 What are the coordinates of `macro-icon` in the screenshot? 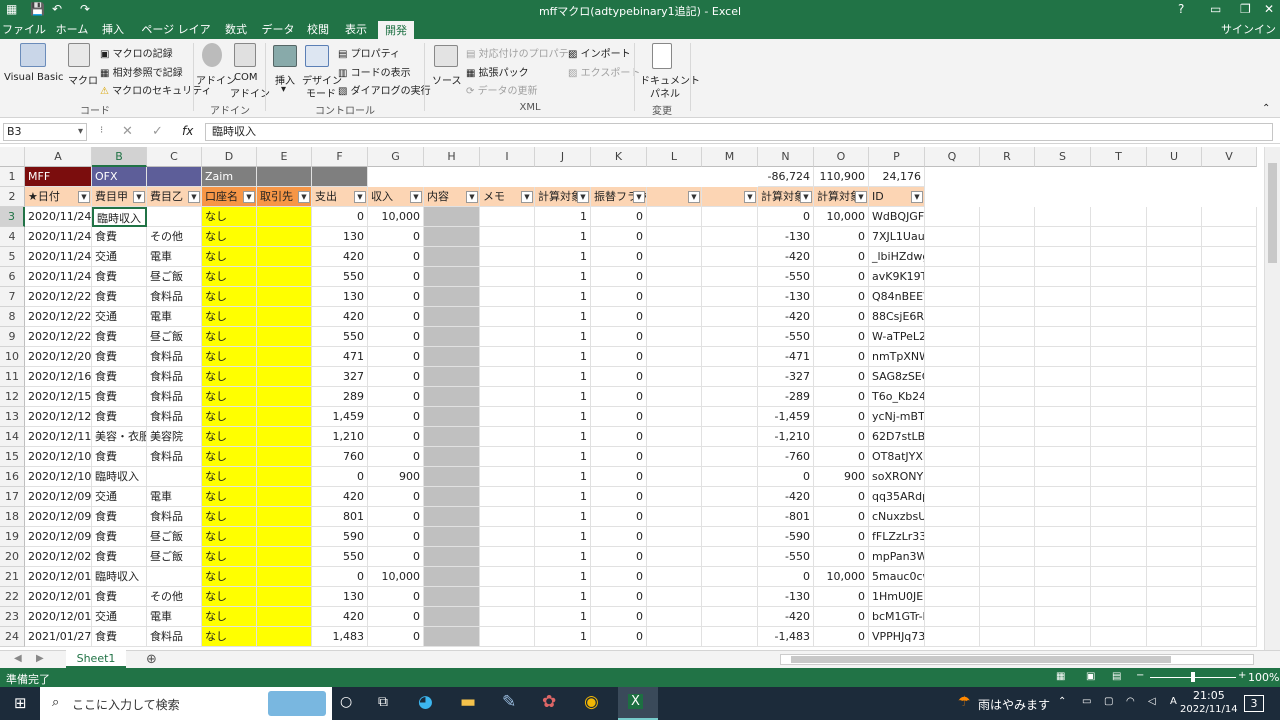 It's located at (79, 55).